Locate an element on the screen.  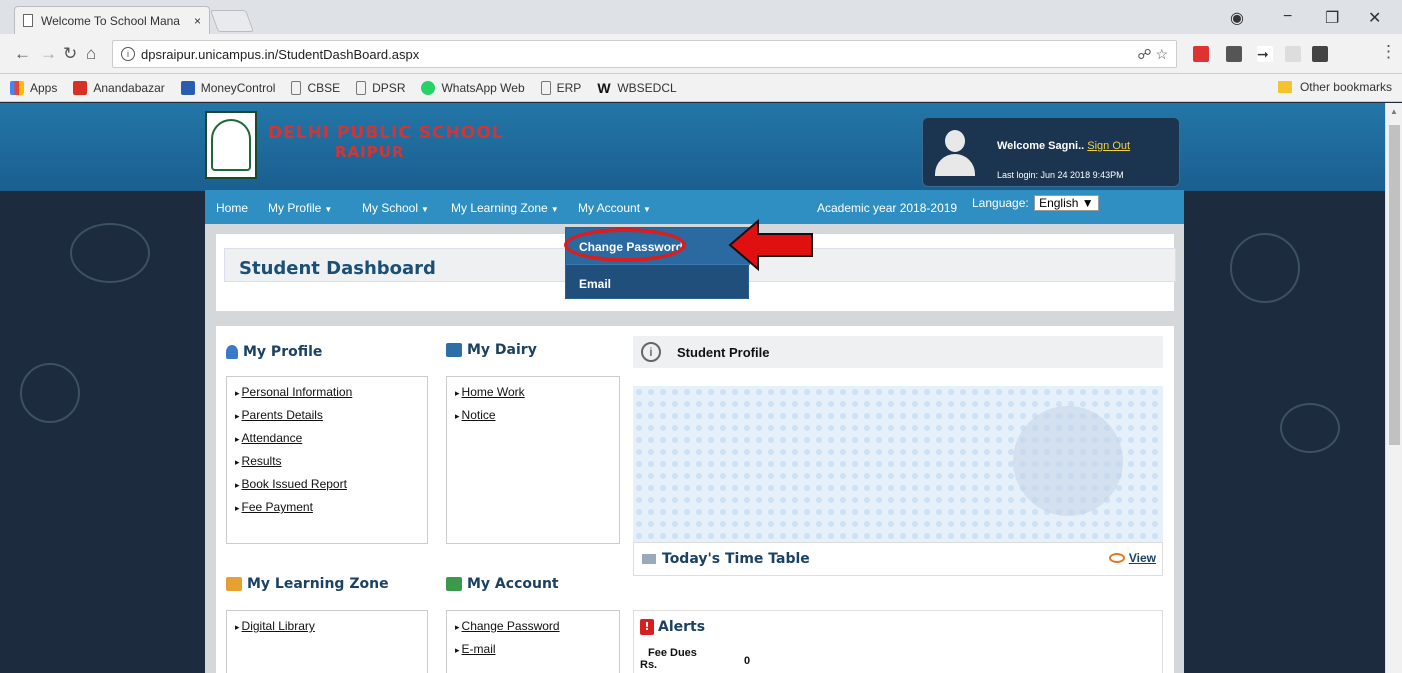
bookmark-moneycontrol: MoneyControl is located at coordinates (227, 87).